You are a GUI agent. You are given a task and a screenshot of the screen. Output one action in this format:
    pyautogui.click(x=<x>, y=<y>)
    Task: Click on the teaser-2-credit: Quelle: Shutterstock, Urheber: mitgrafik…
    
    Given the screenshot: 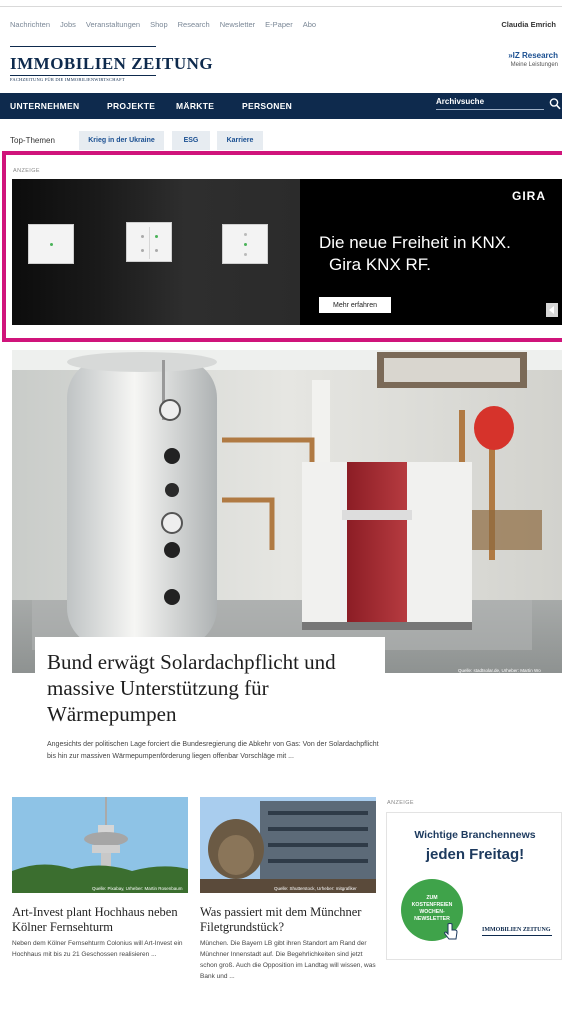 What is the action you would take?
    pyautogui.click(x=315, y=888)
    